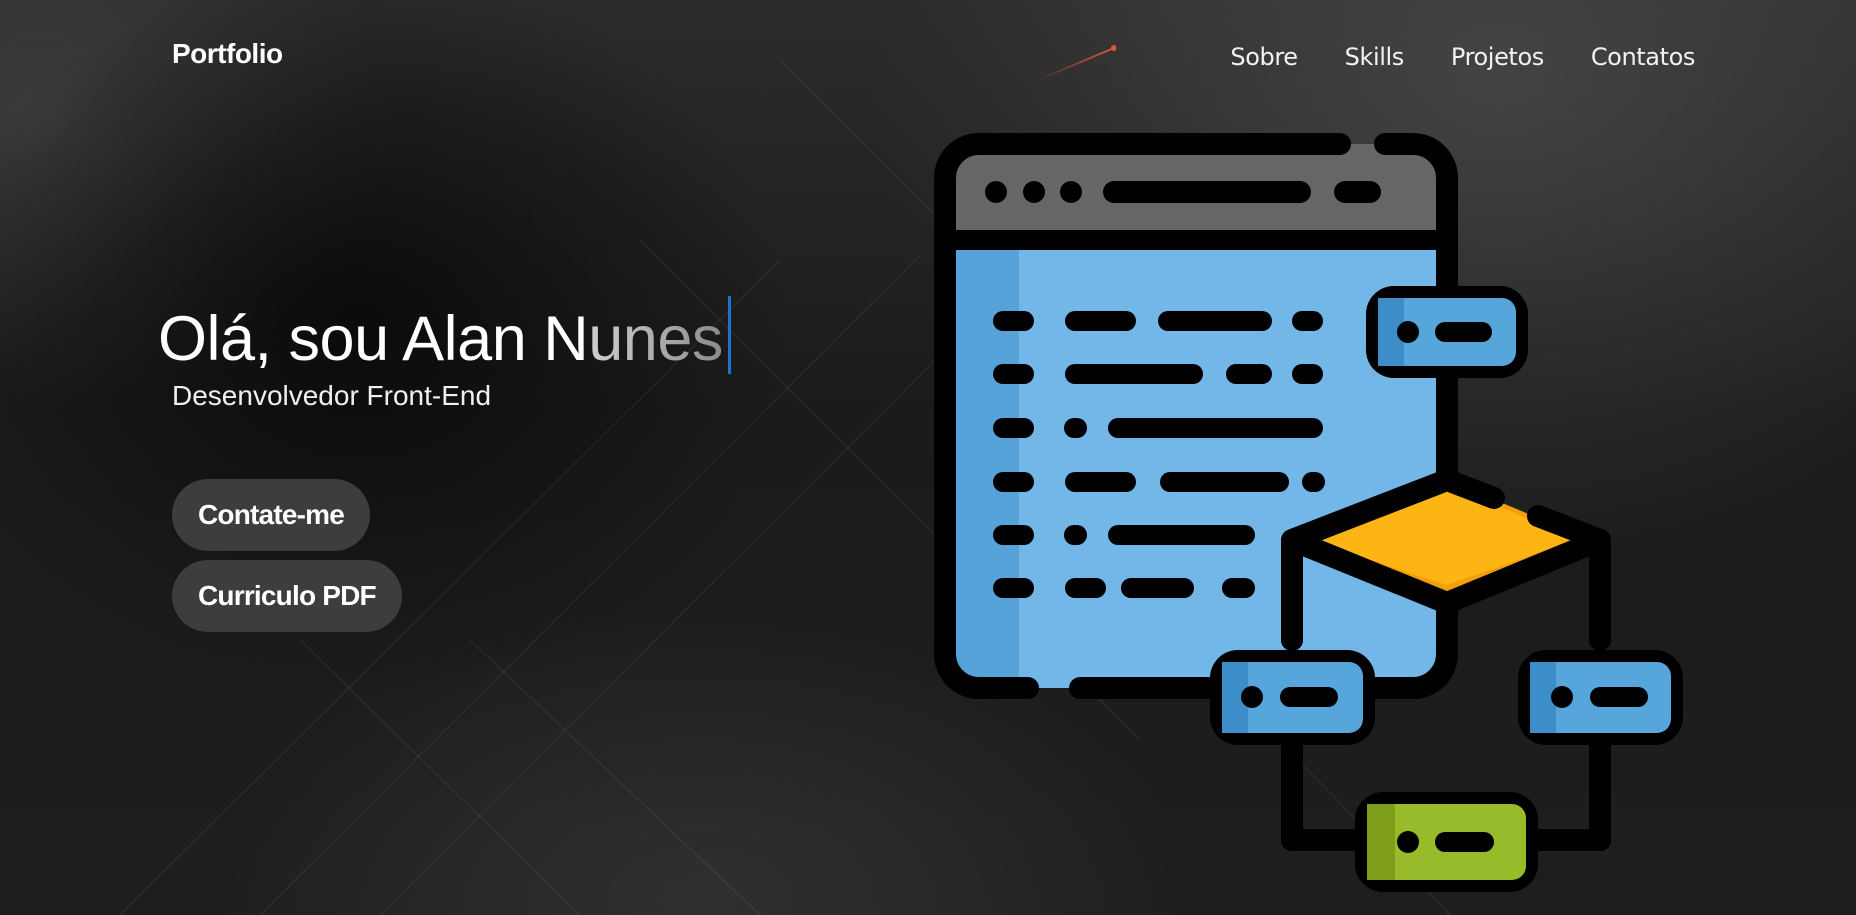  What do you see at coordinates (1497, 57) in the screenshot?
I see `nav-link-projetos: Projetos` at bounding box center [1497, 57].